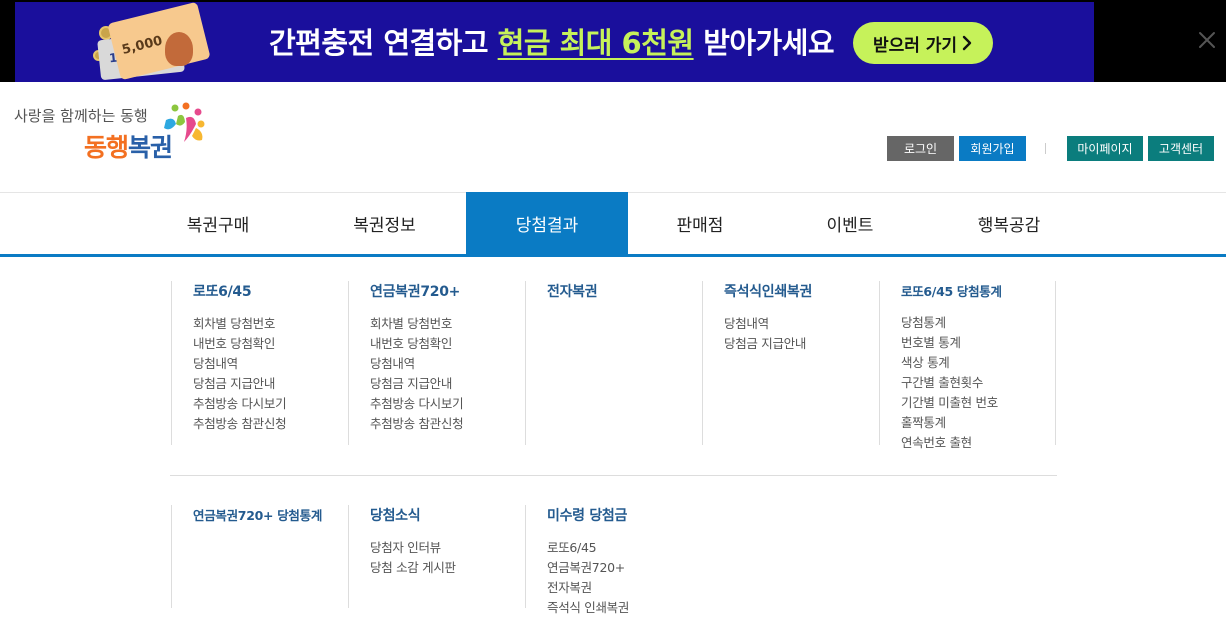  What do you see at coordinates (547, 223) in the screenshot?
I see `gnb-item-3: 당첨결과` at bounding box center [547, 223].